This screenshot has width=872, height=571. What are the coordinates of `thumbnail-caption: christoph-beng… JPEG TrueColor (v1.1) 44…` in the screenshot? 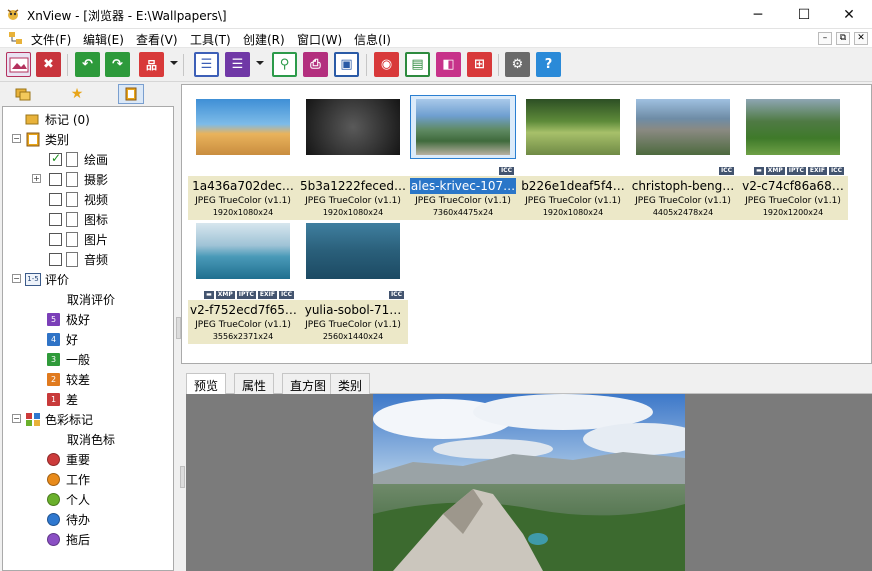 It's located at (683, 198).